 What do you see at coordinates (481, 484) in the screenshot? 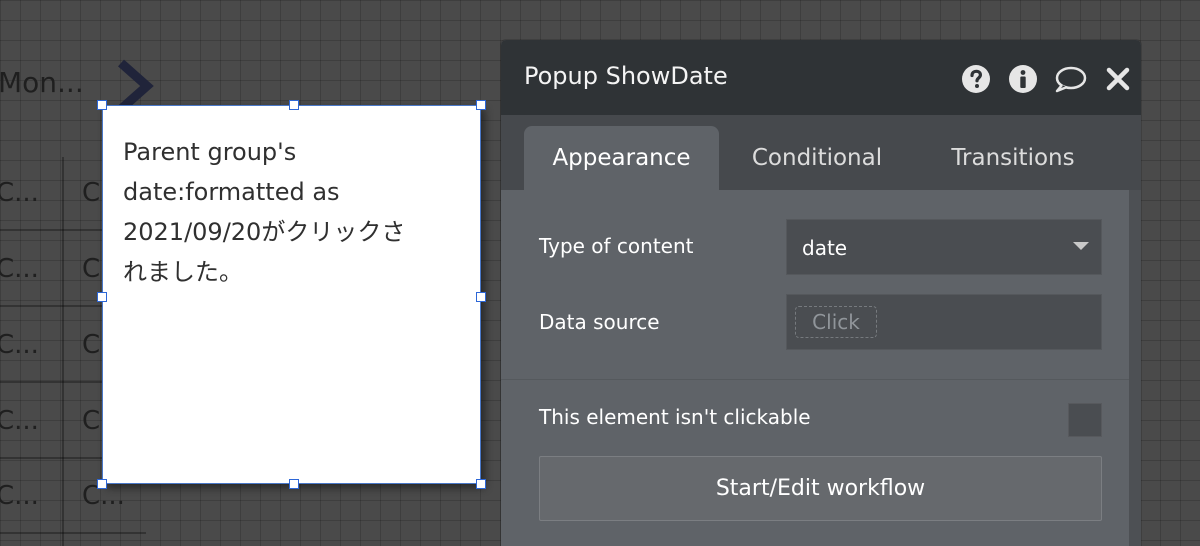
I see `resize-handle-bottom-right` at bounding box center [481, 484].